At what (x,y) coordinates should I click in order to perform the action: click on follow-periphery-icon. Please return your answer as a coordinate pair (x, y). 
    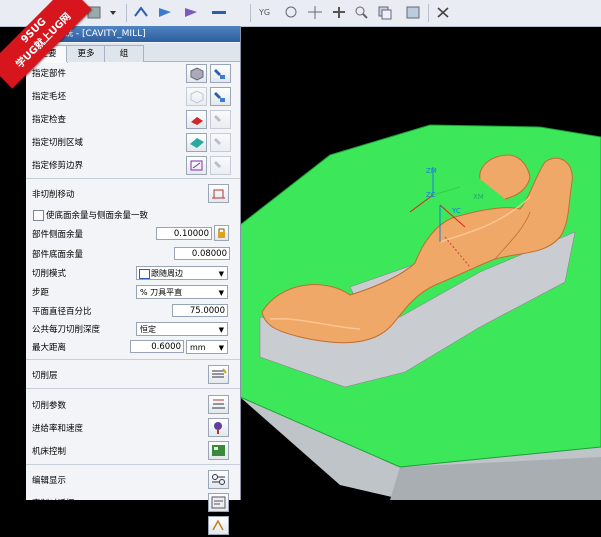
    Looking at the image, I should click on (144, 274).